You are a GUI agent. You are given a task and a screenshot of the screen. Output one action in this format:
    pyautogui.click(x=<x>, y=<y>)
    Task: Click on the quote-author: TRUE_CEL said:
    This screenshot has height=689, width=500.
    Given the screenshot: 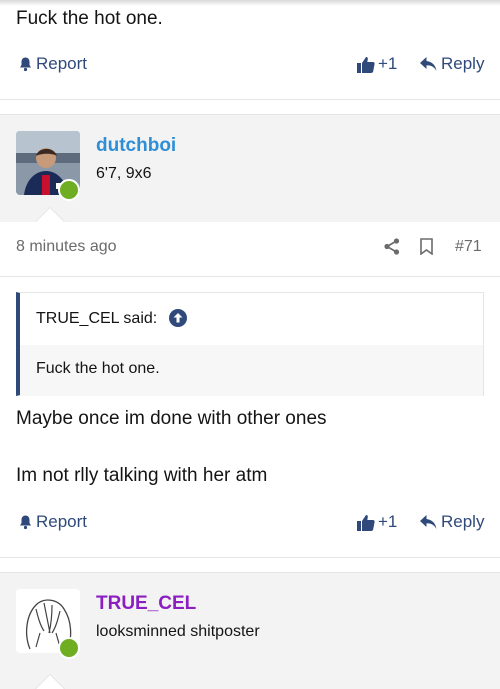 What is the action you would take?
    pyautogui.click(x=96, y=319)
    